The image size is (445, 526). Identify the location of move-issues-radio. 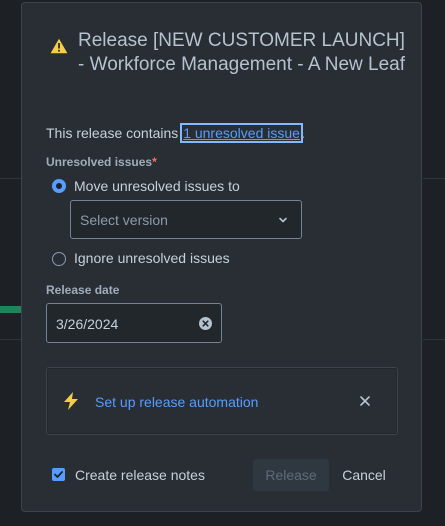
(59, 186).